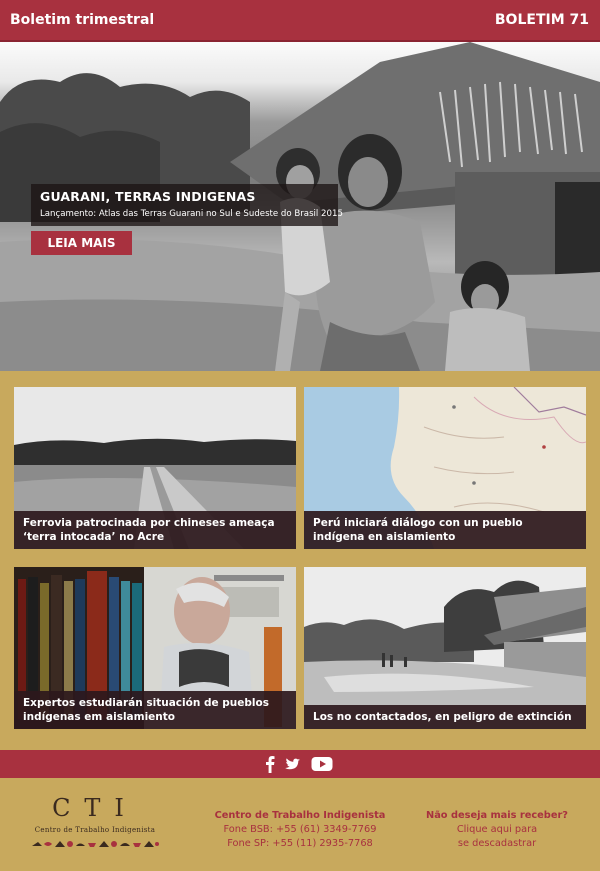 This screenshot has width=600, height=871. Describe the element at coordinates (293, 764) in the screenshot. I see `twitter-icon` at that location.